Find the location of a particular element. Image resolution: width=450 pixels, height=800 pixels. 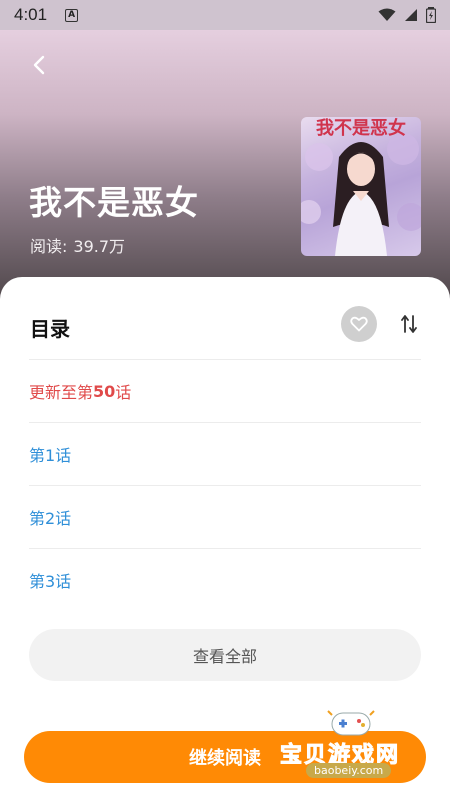

status-icons is located at coordinates (407, 15).